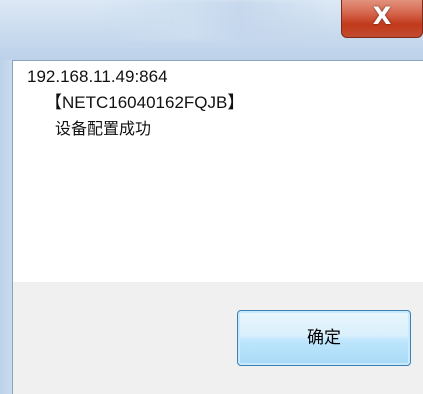  Describe the element at coordinates (382, 16) in the screenshot. I see `close-icon: X` at that location.